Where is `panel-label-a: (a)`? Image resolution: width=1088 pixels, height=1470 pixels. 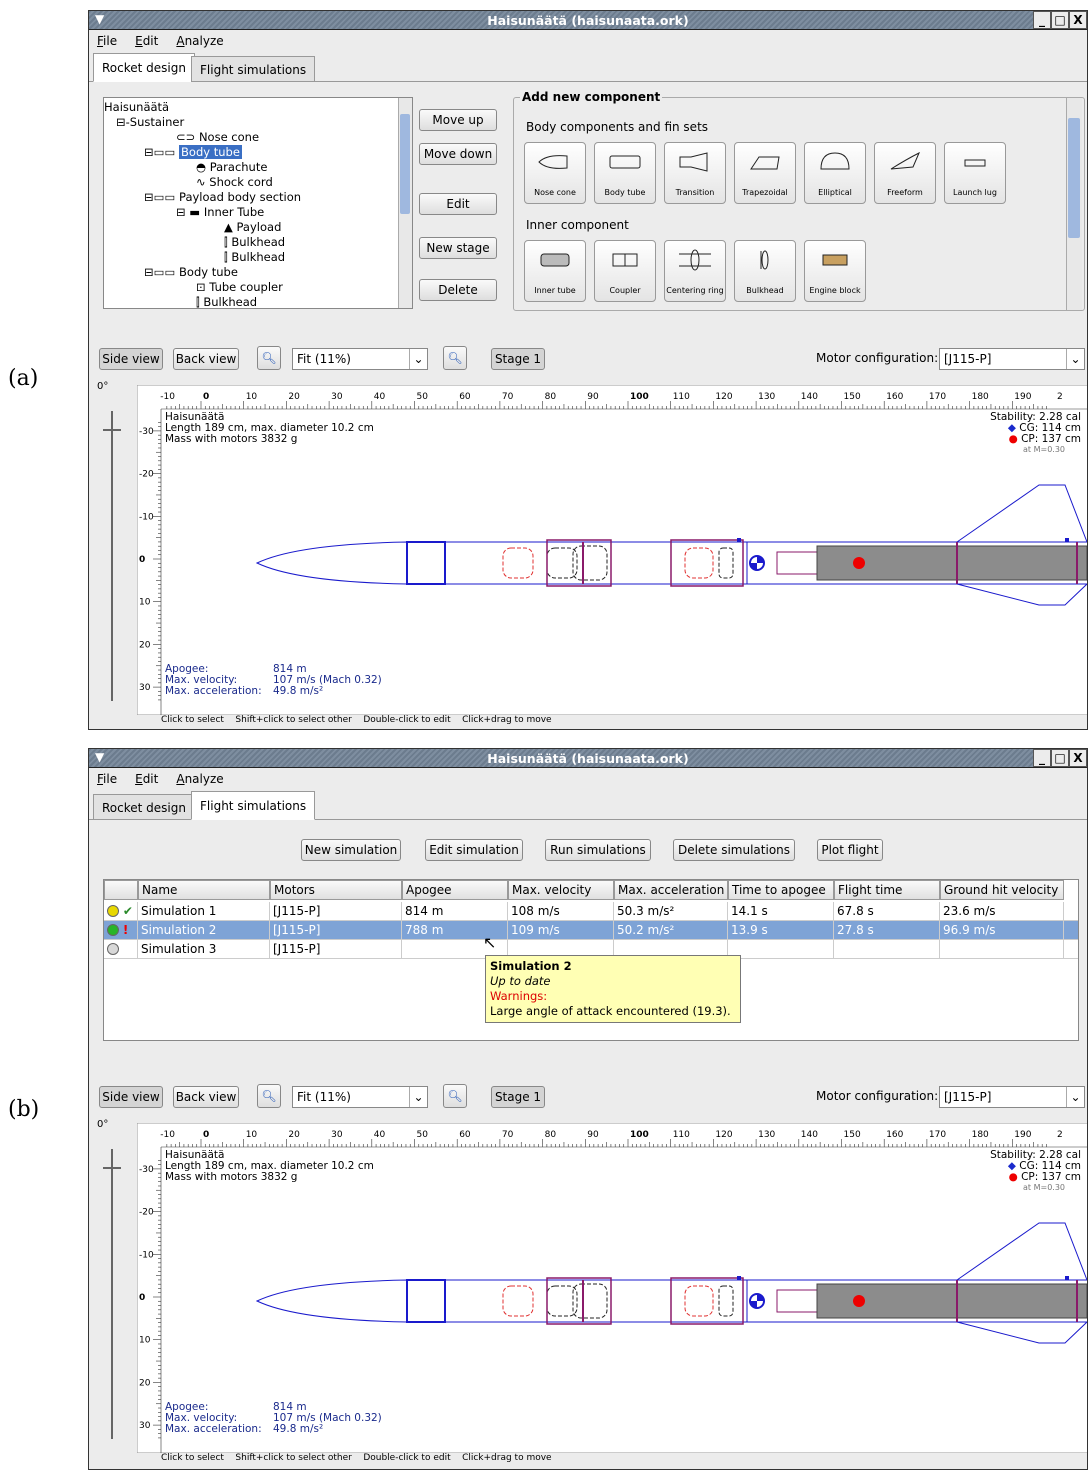 panel-label-a: (a) is located at coordinates (23, 378).